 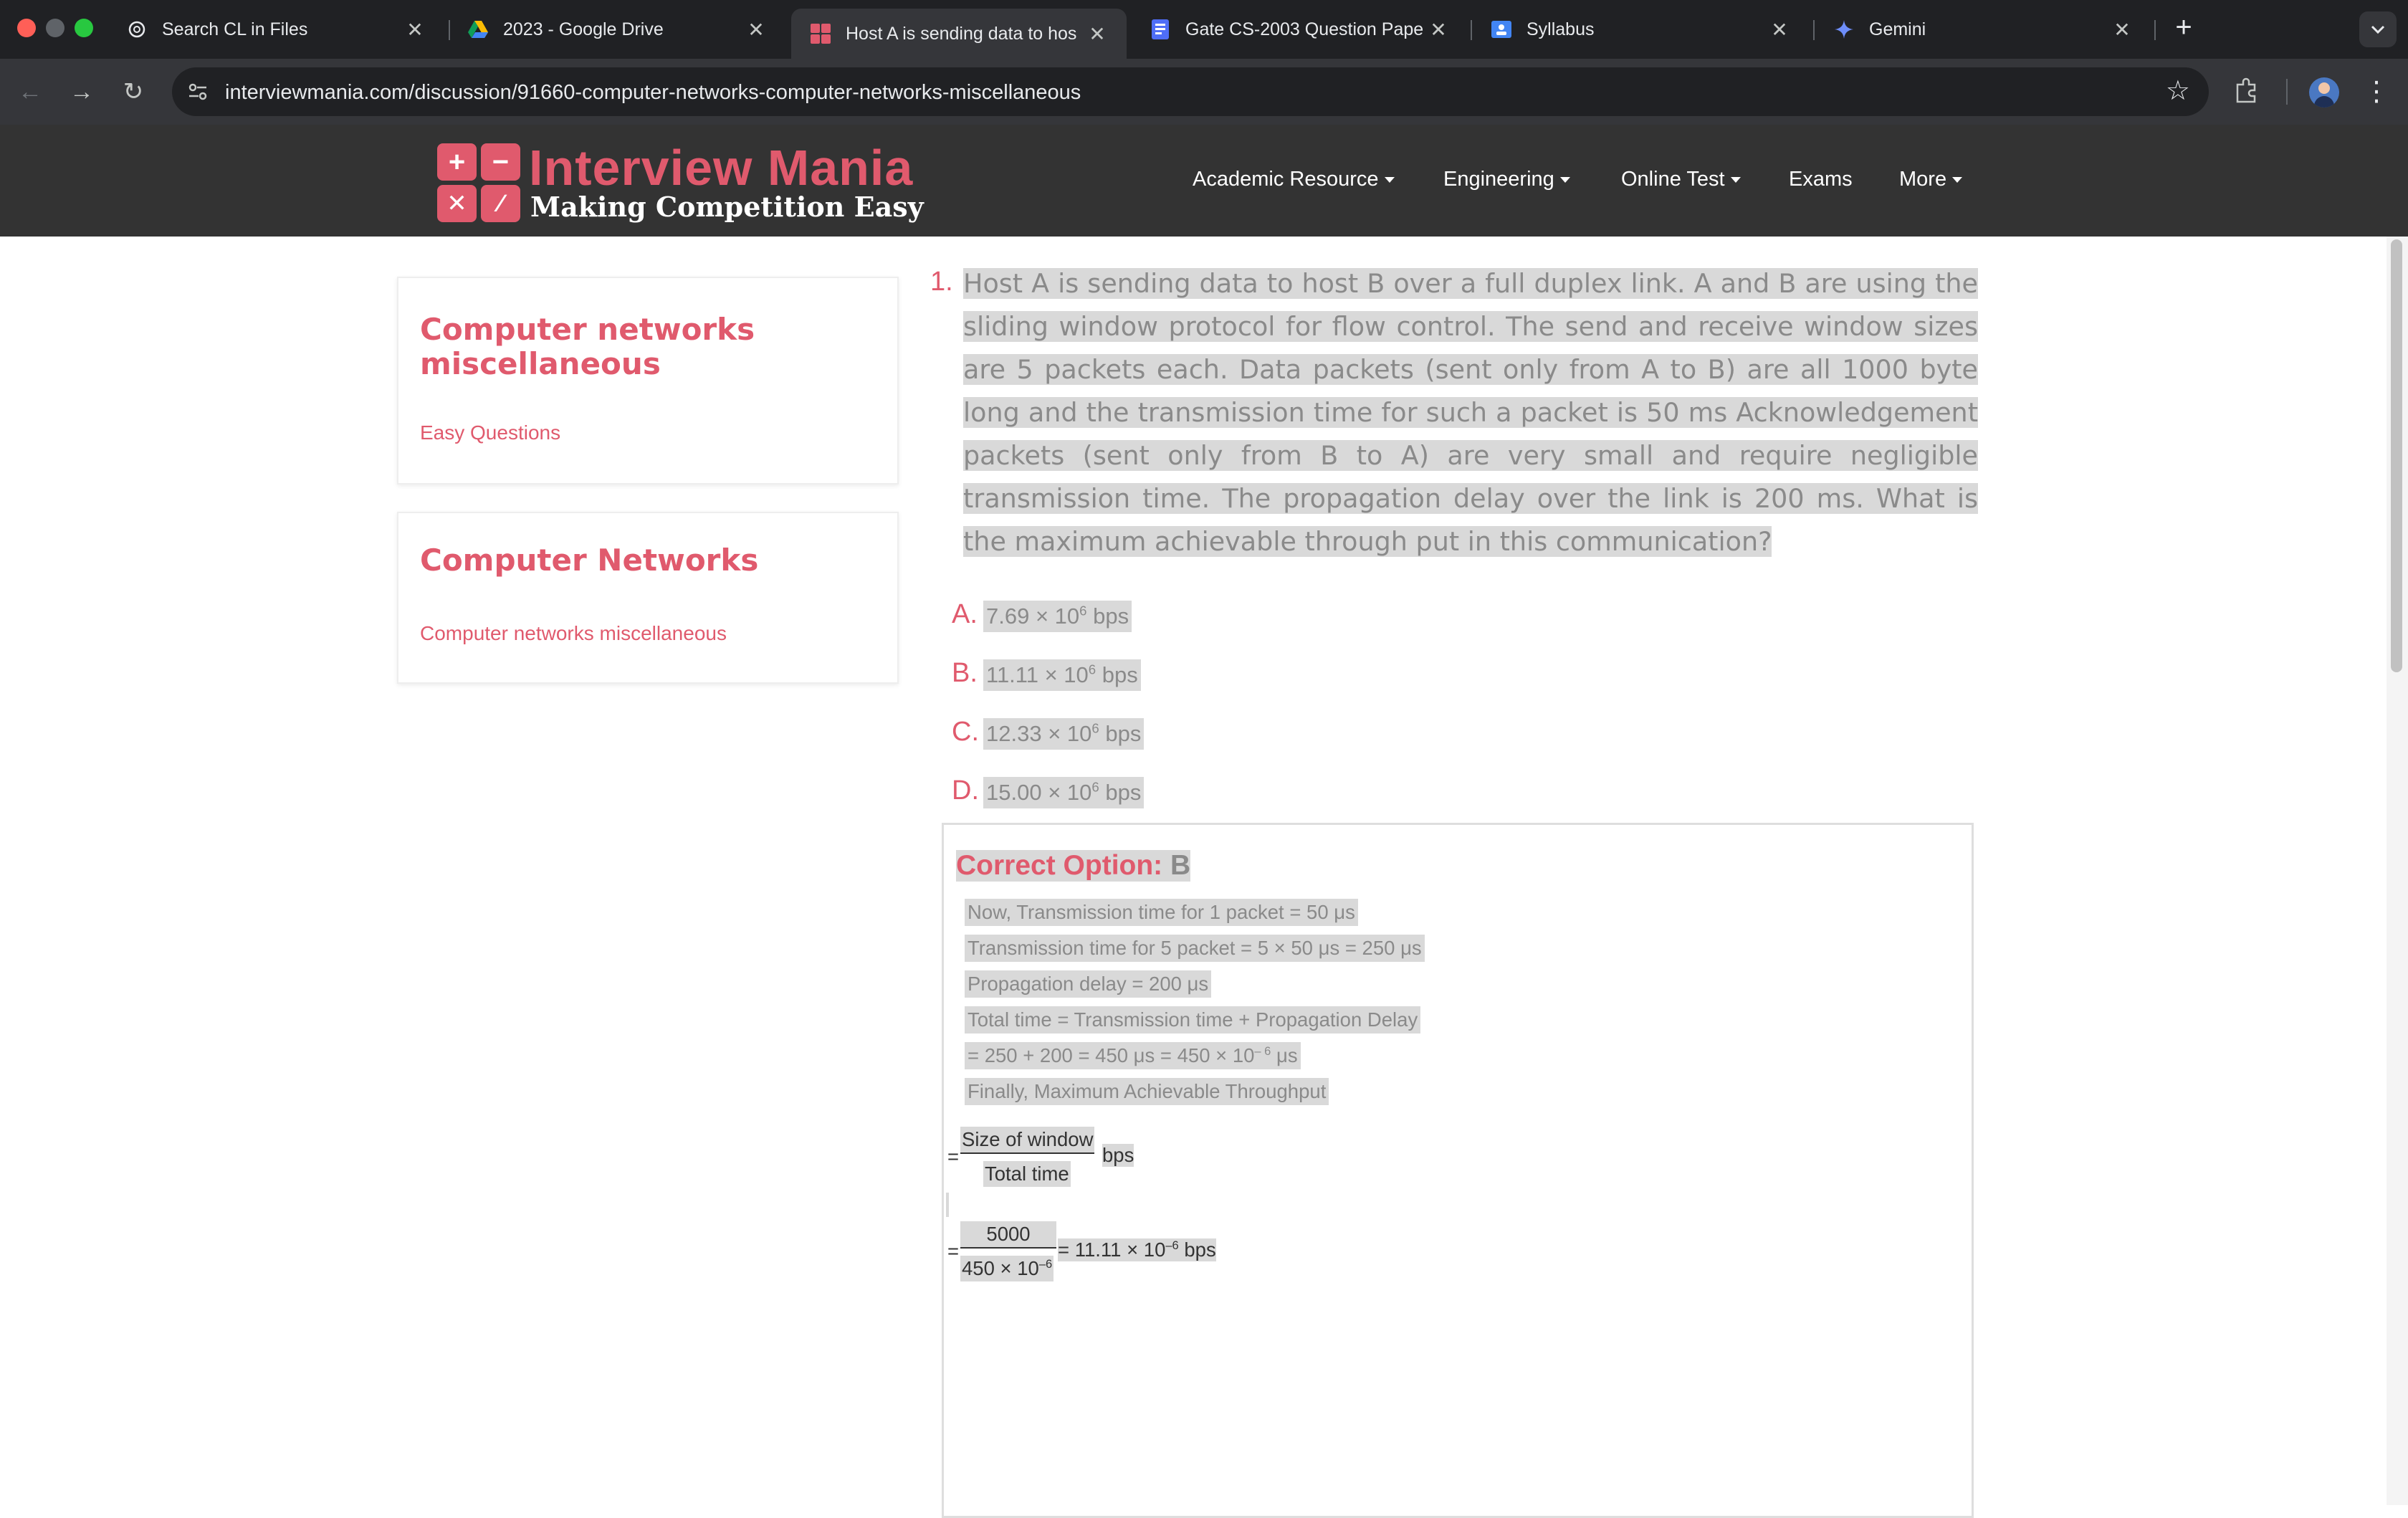 What do you see at coordinates (573, 633) in the screenshot?
I see `sidebar-link-networks-misc: Computer networks miscellaneous` at bounding box center [573, 633].